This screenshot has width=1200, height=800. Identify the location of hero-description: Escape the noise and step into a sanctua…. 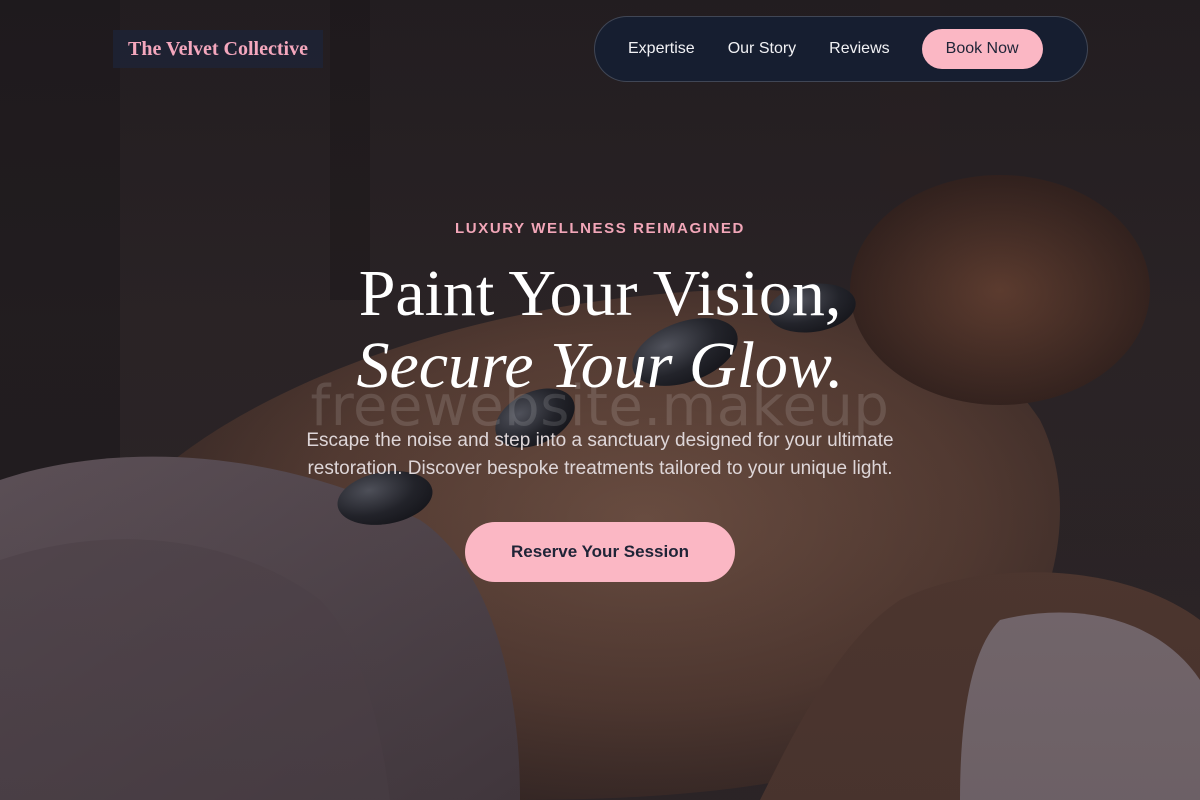
(600, 454).